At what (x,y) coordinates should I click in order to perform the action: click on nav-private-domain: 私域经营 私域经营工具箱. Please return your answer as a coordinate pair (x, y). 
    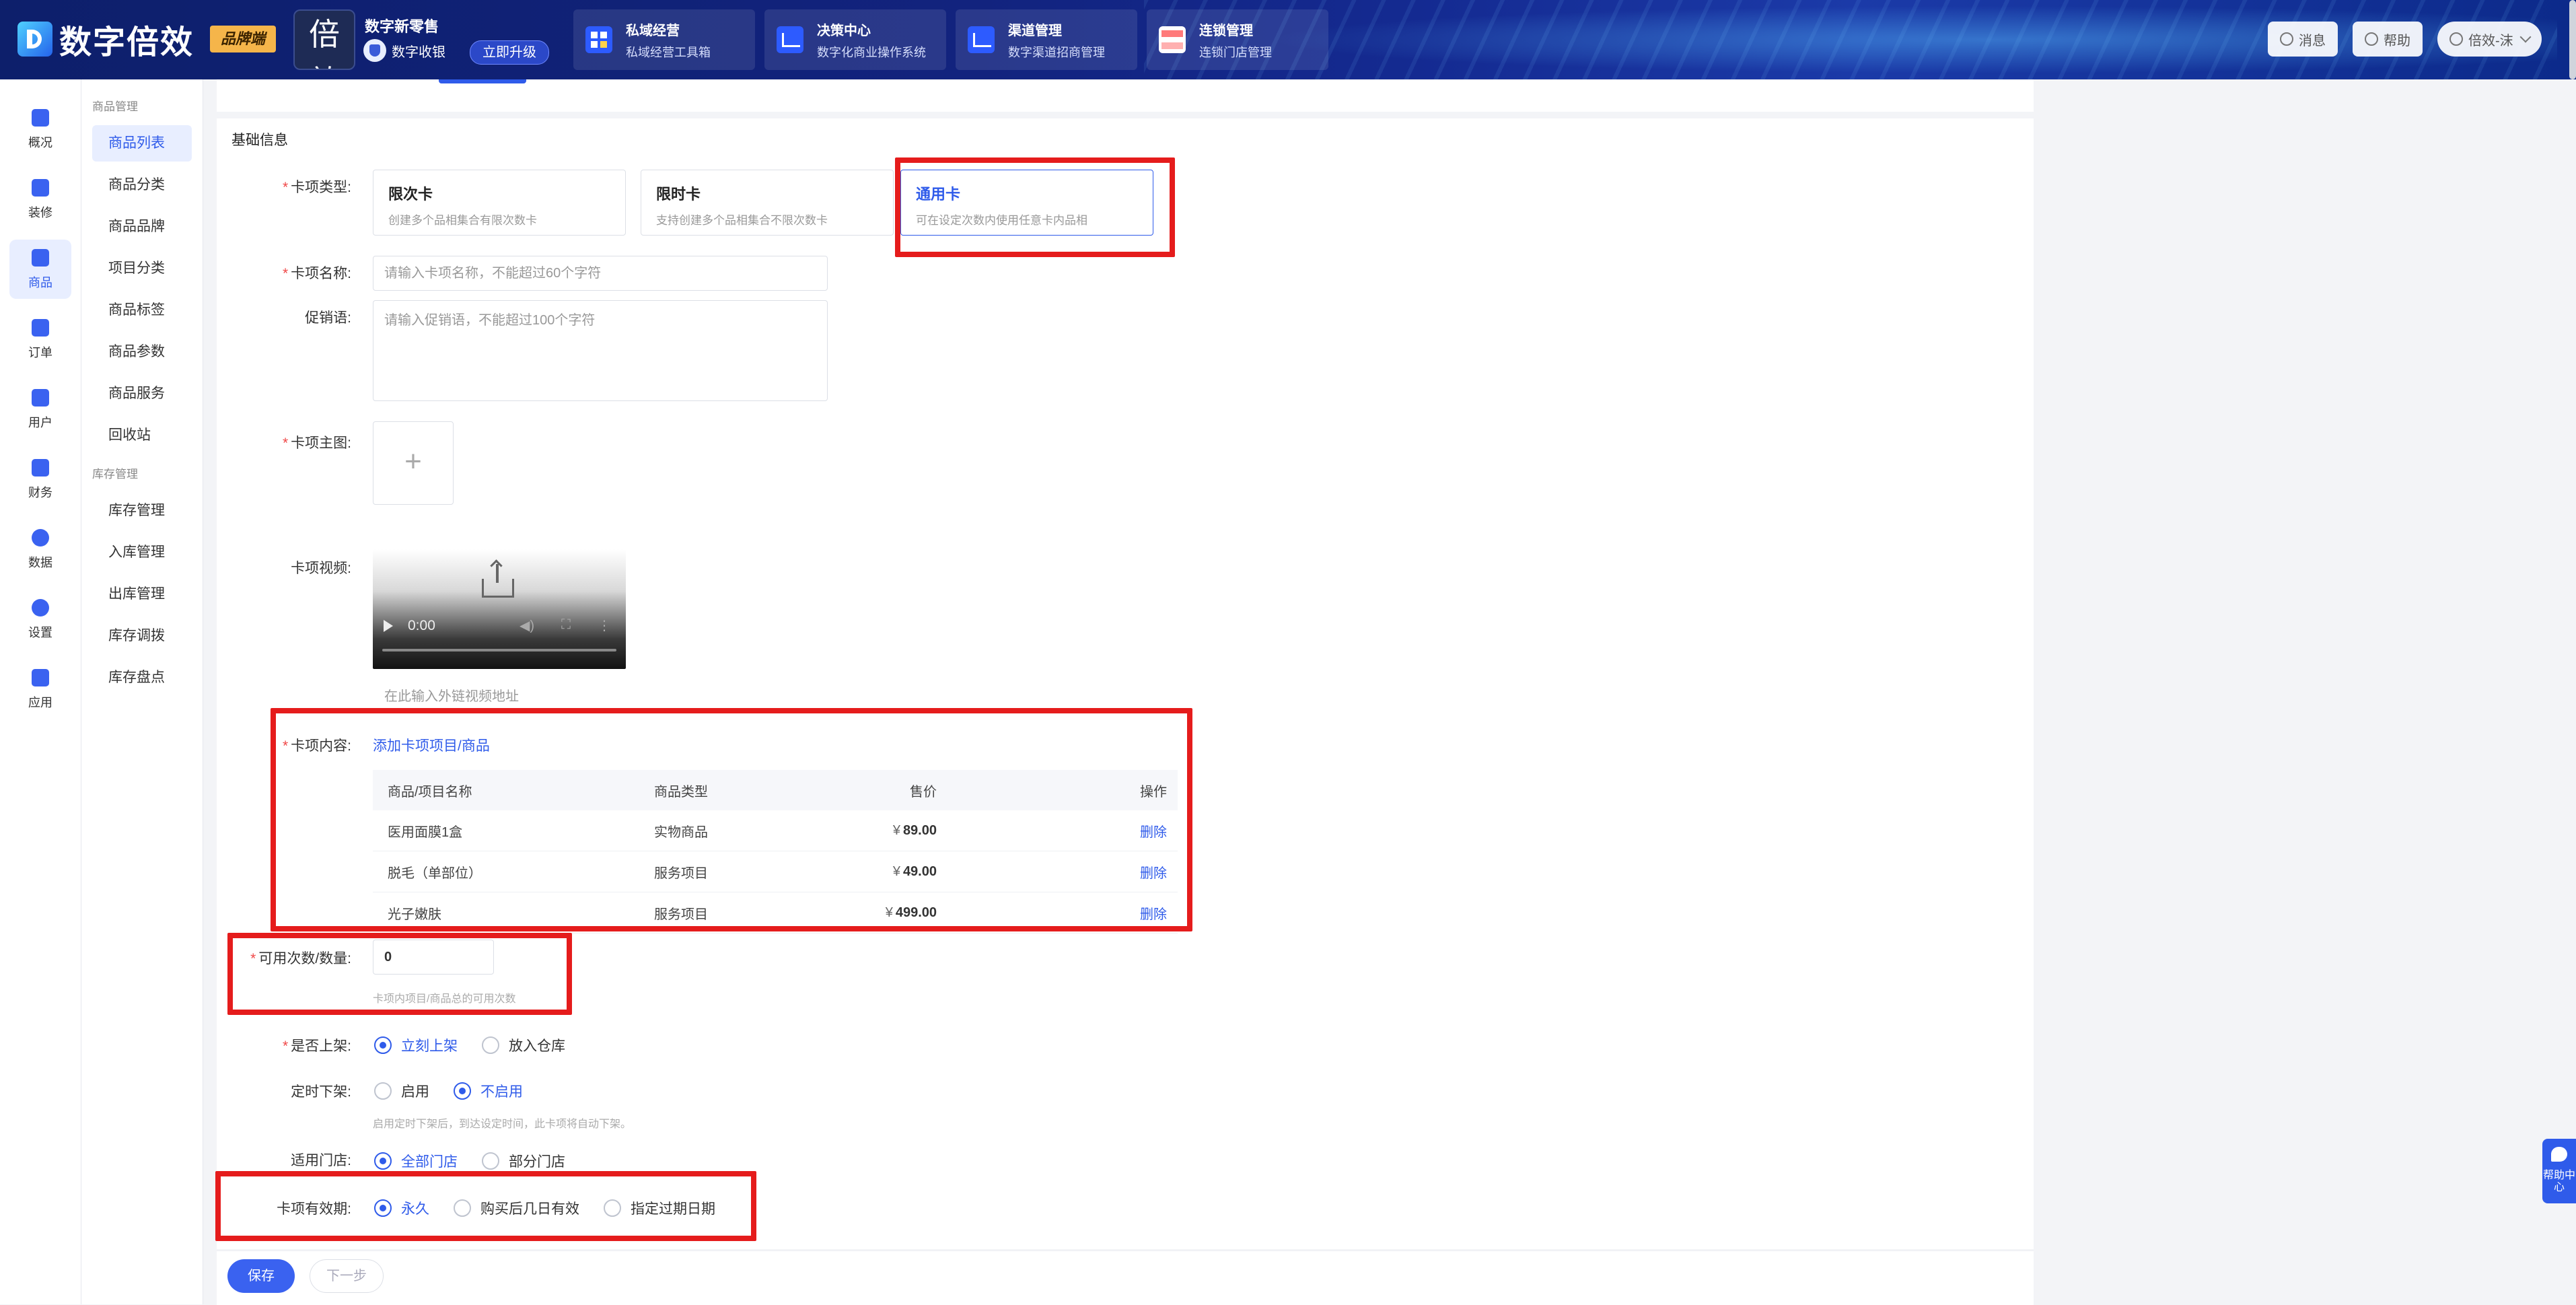
    Looking at the image, I should click on (664, 39).